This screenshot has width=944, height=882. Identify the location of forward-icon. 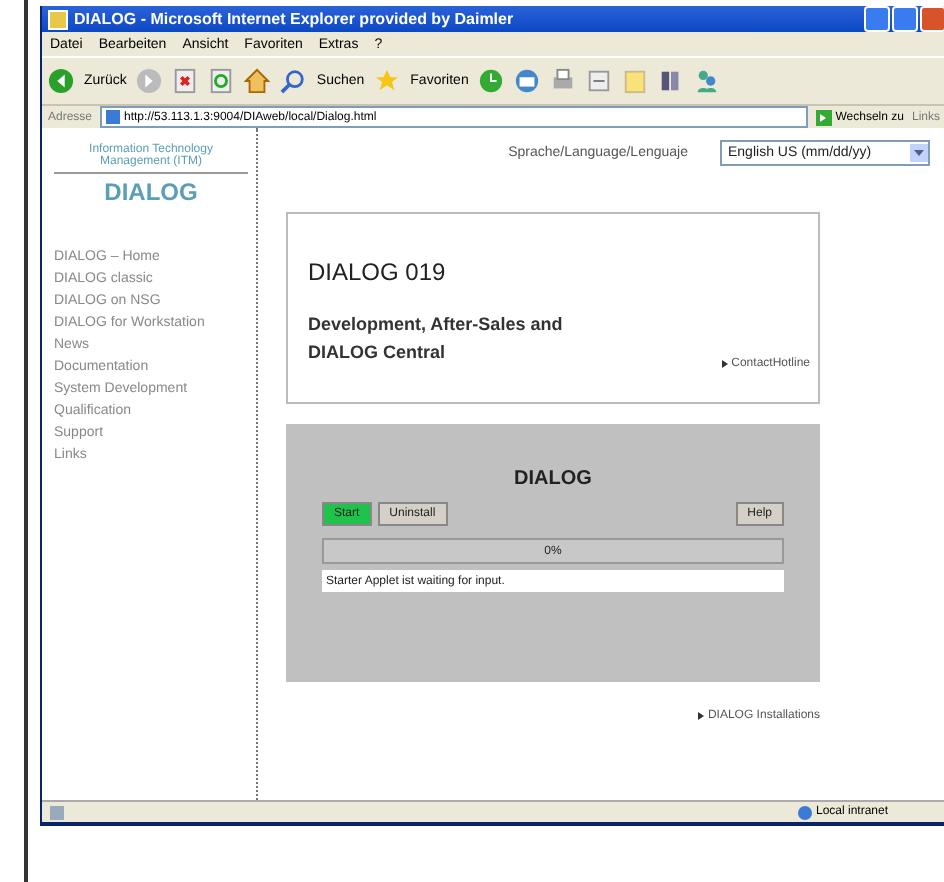
(149, 81).